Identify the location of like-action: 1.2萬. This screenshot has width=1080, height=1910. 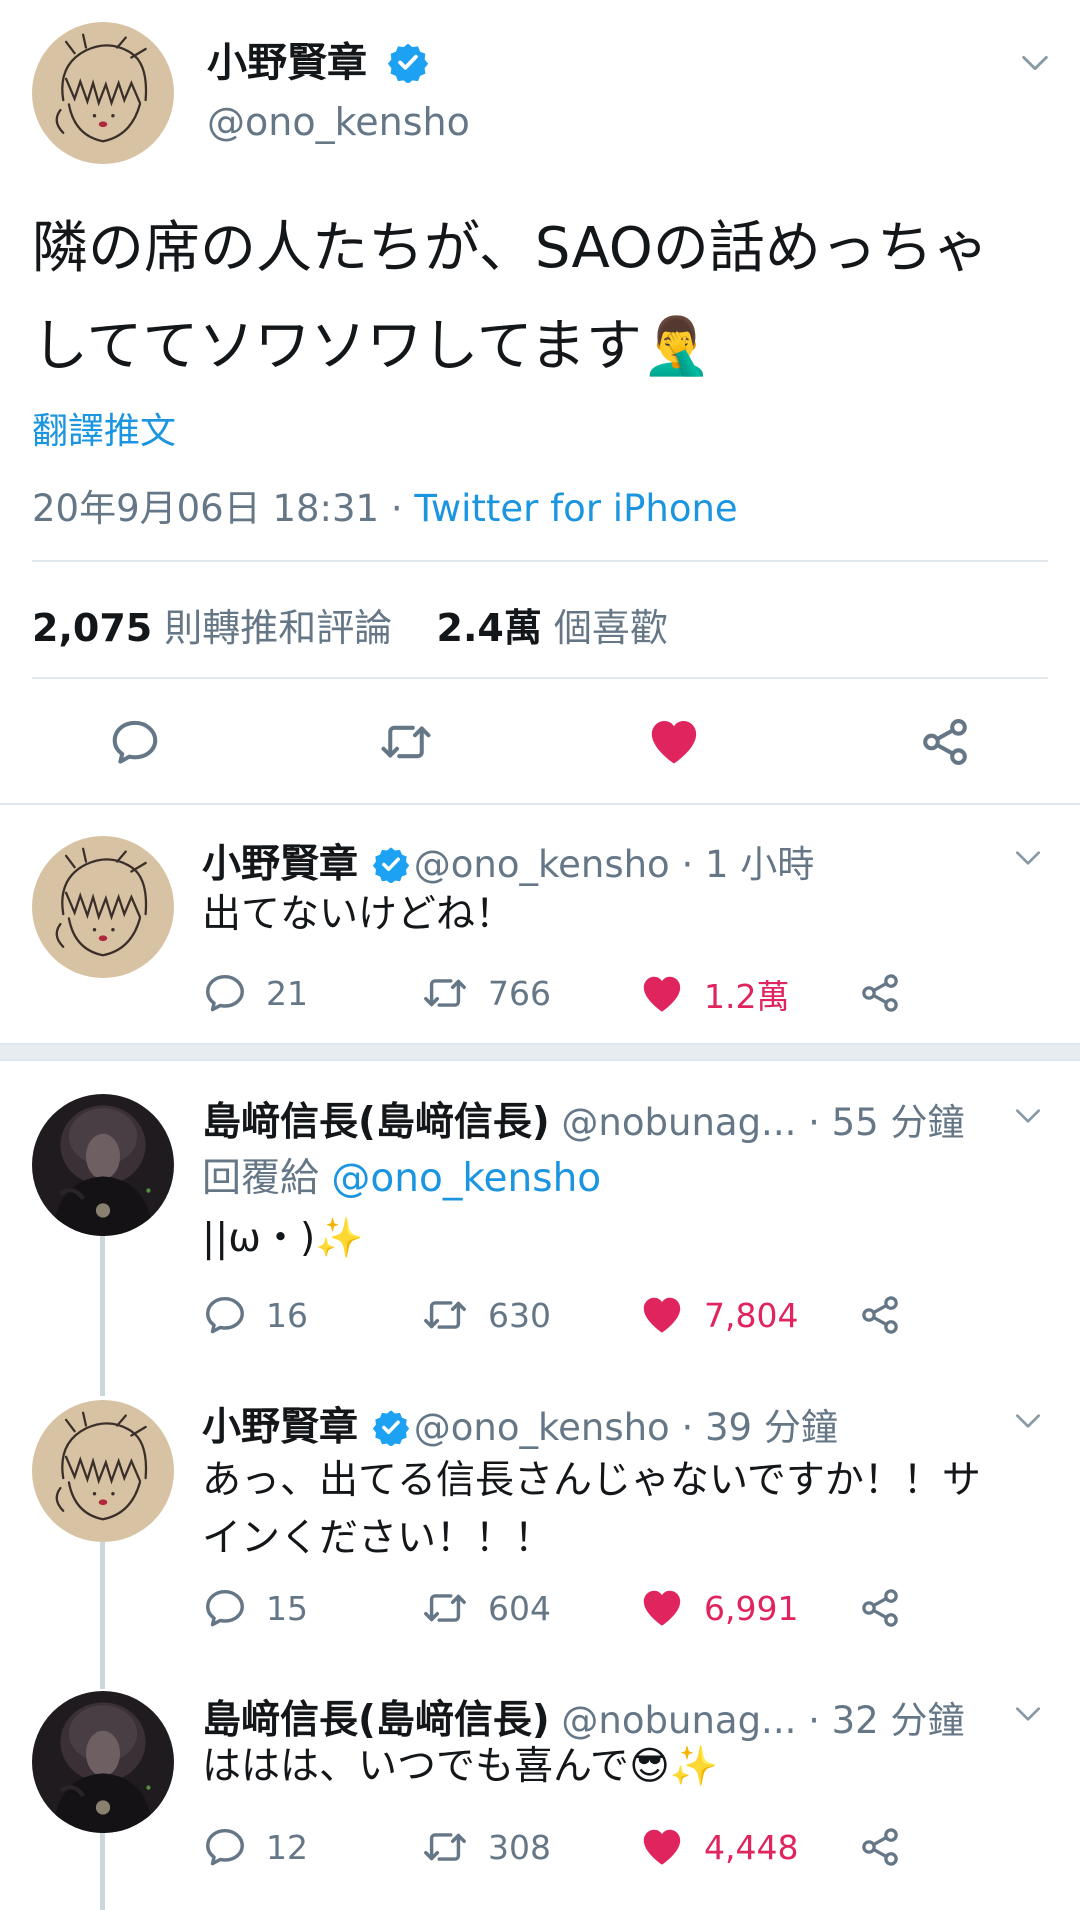
(713, 994).